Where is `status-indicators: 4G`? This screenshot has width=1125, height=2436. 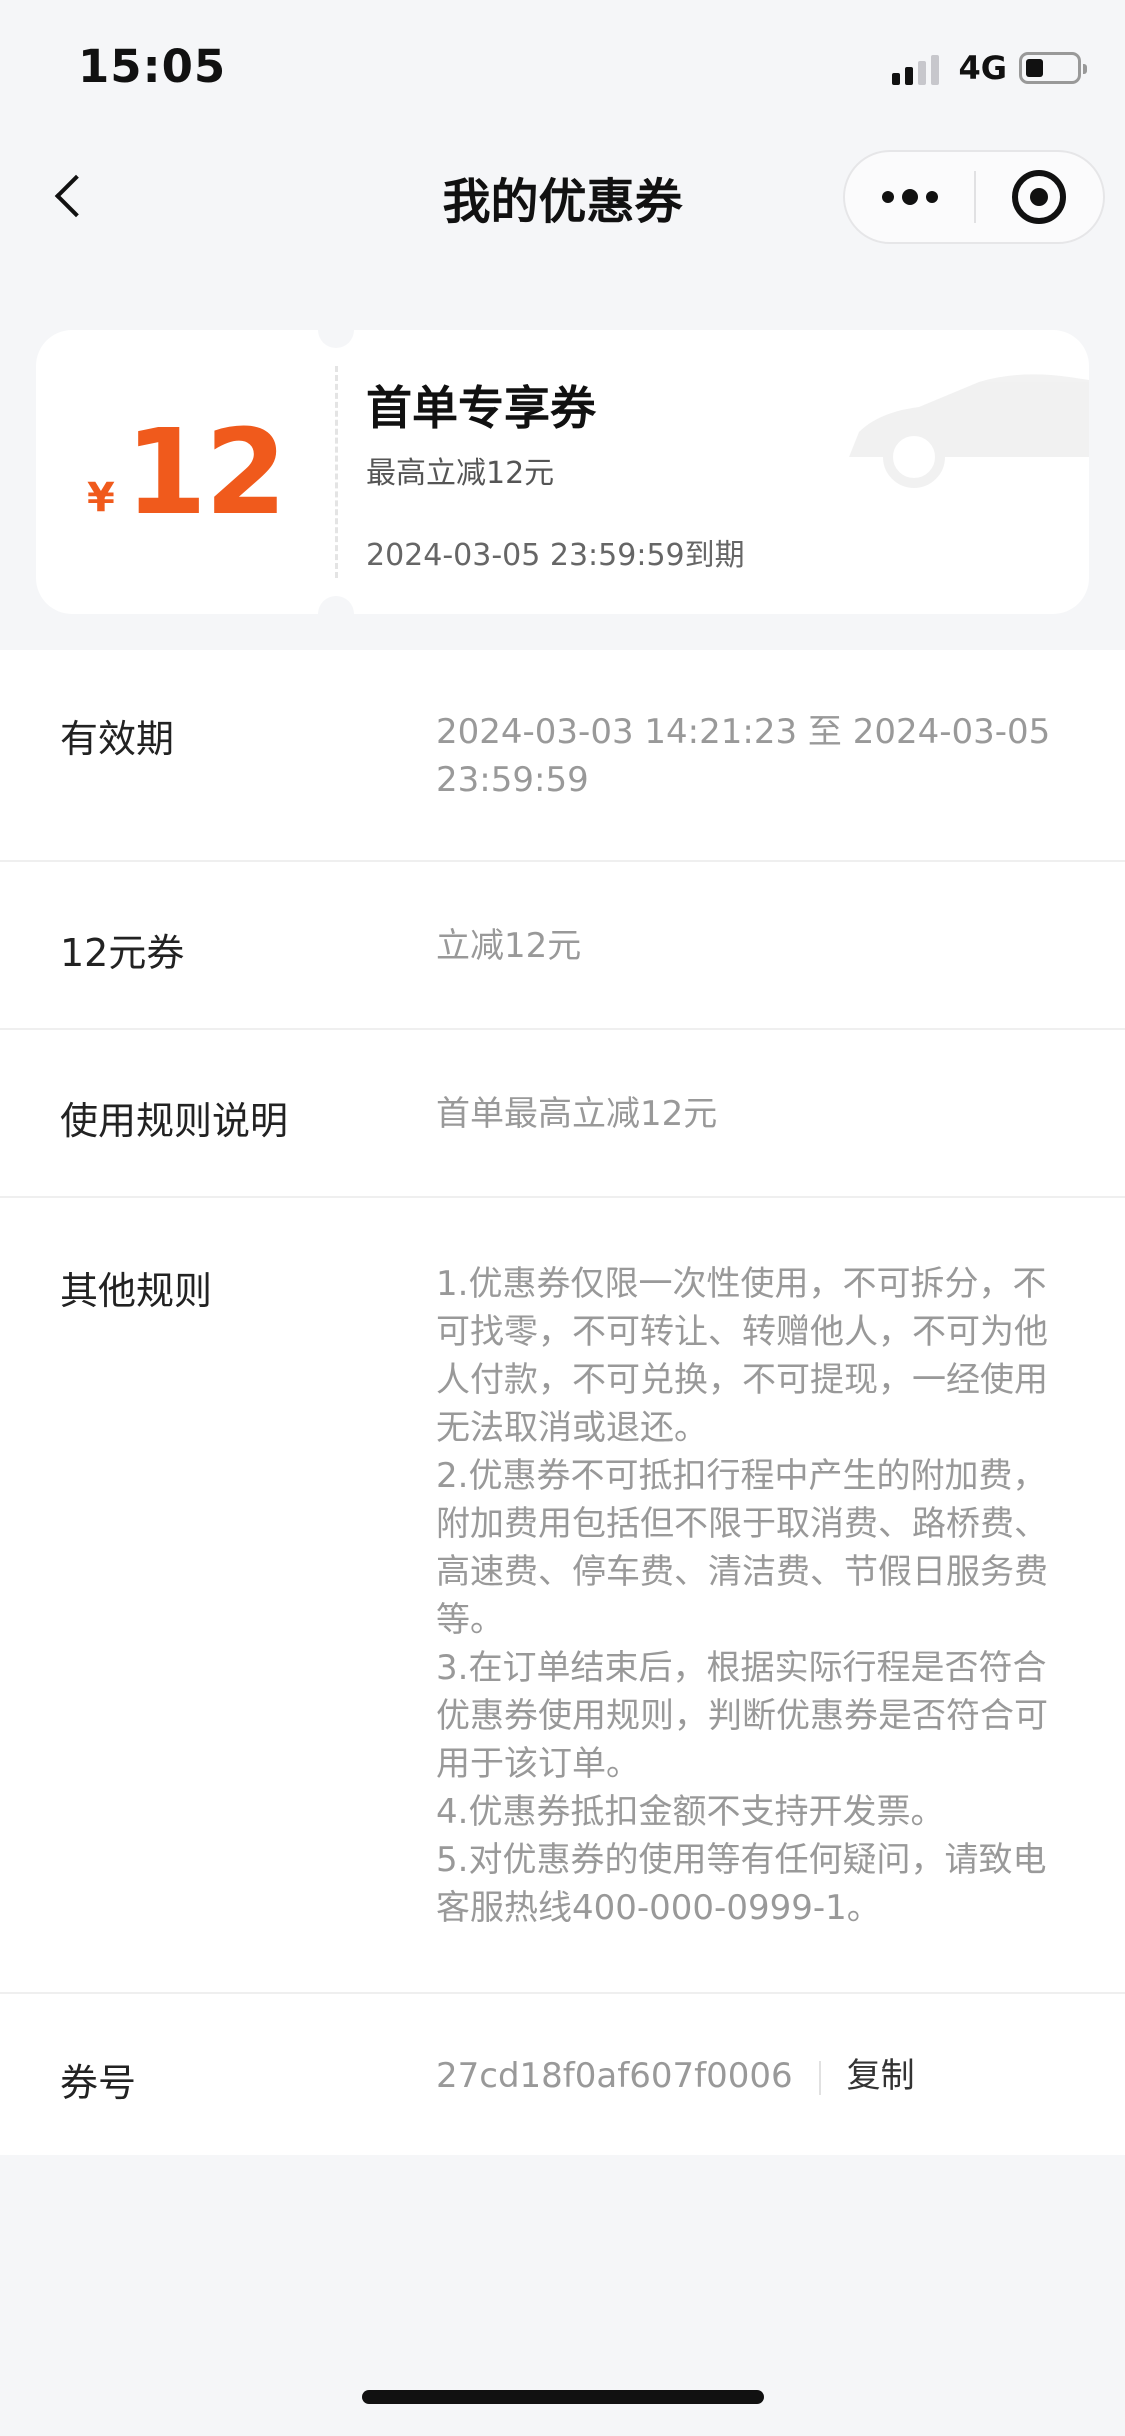 status-indicators: 4G is located at coordinates (989, 68).